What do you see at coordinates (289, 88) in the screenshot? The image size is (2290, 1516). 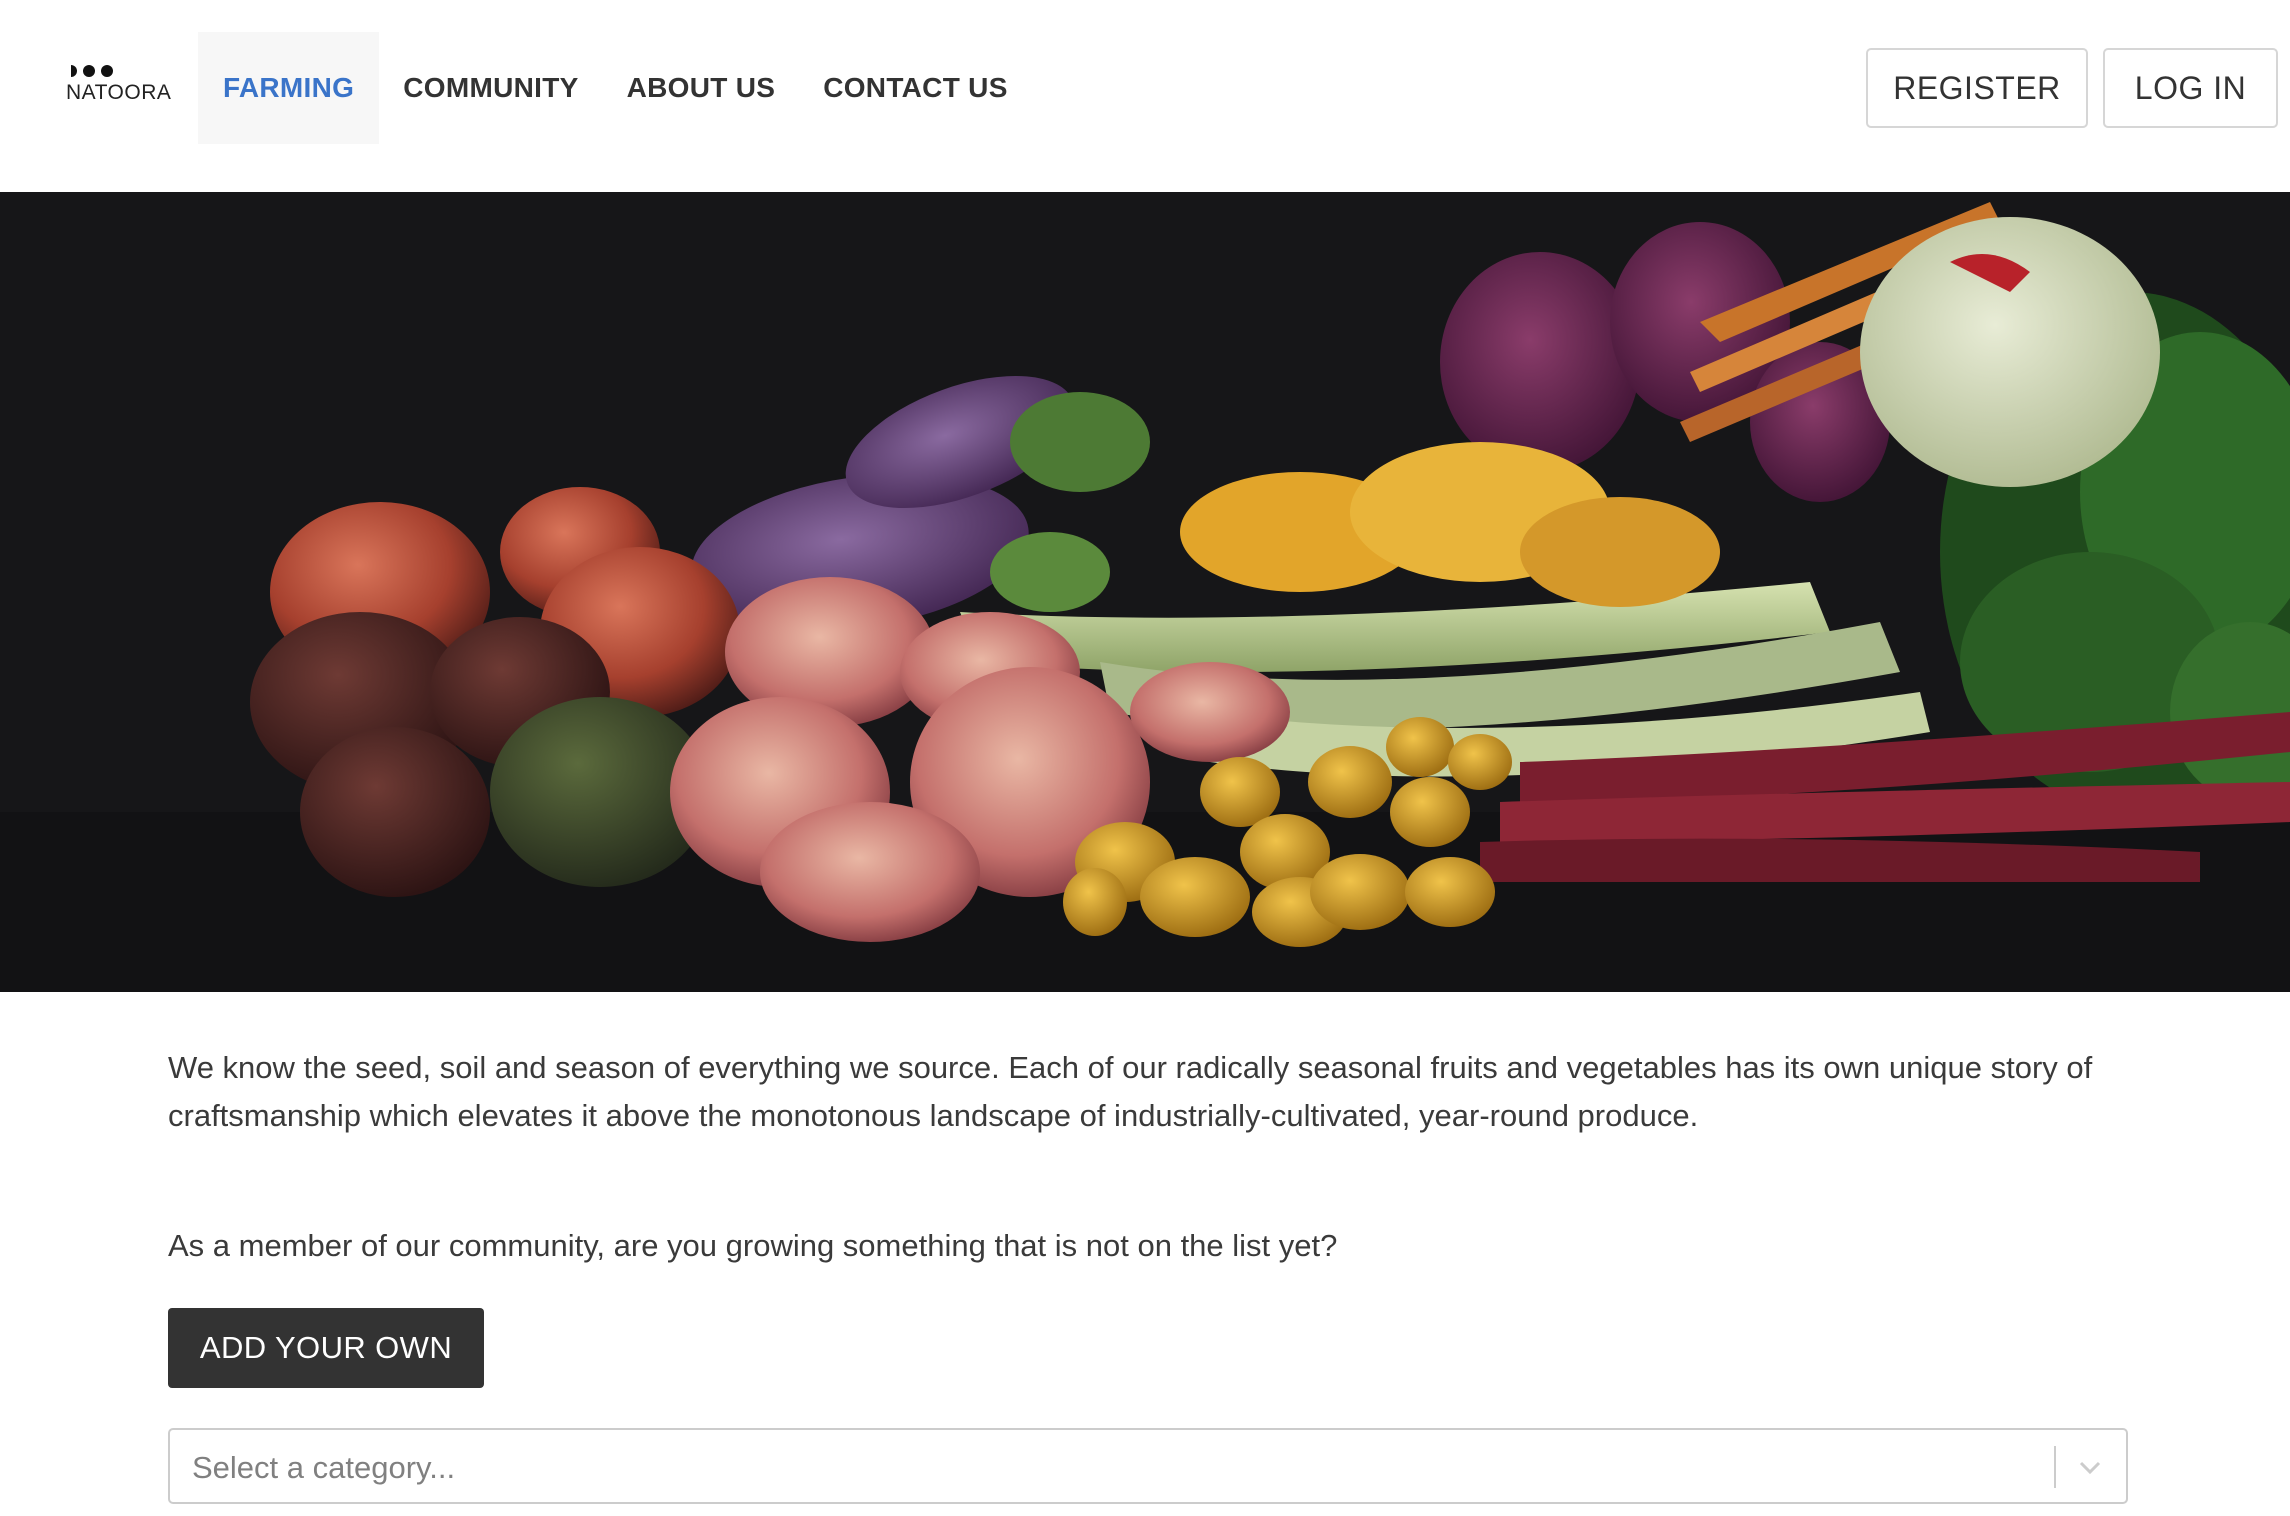 I see `nav-item-farming: FARMING` at bounding box center [289, 88].